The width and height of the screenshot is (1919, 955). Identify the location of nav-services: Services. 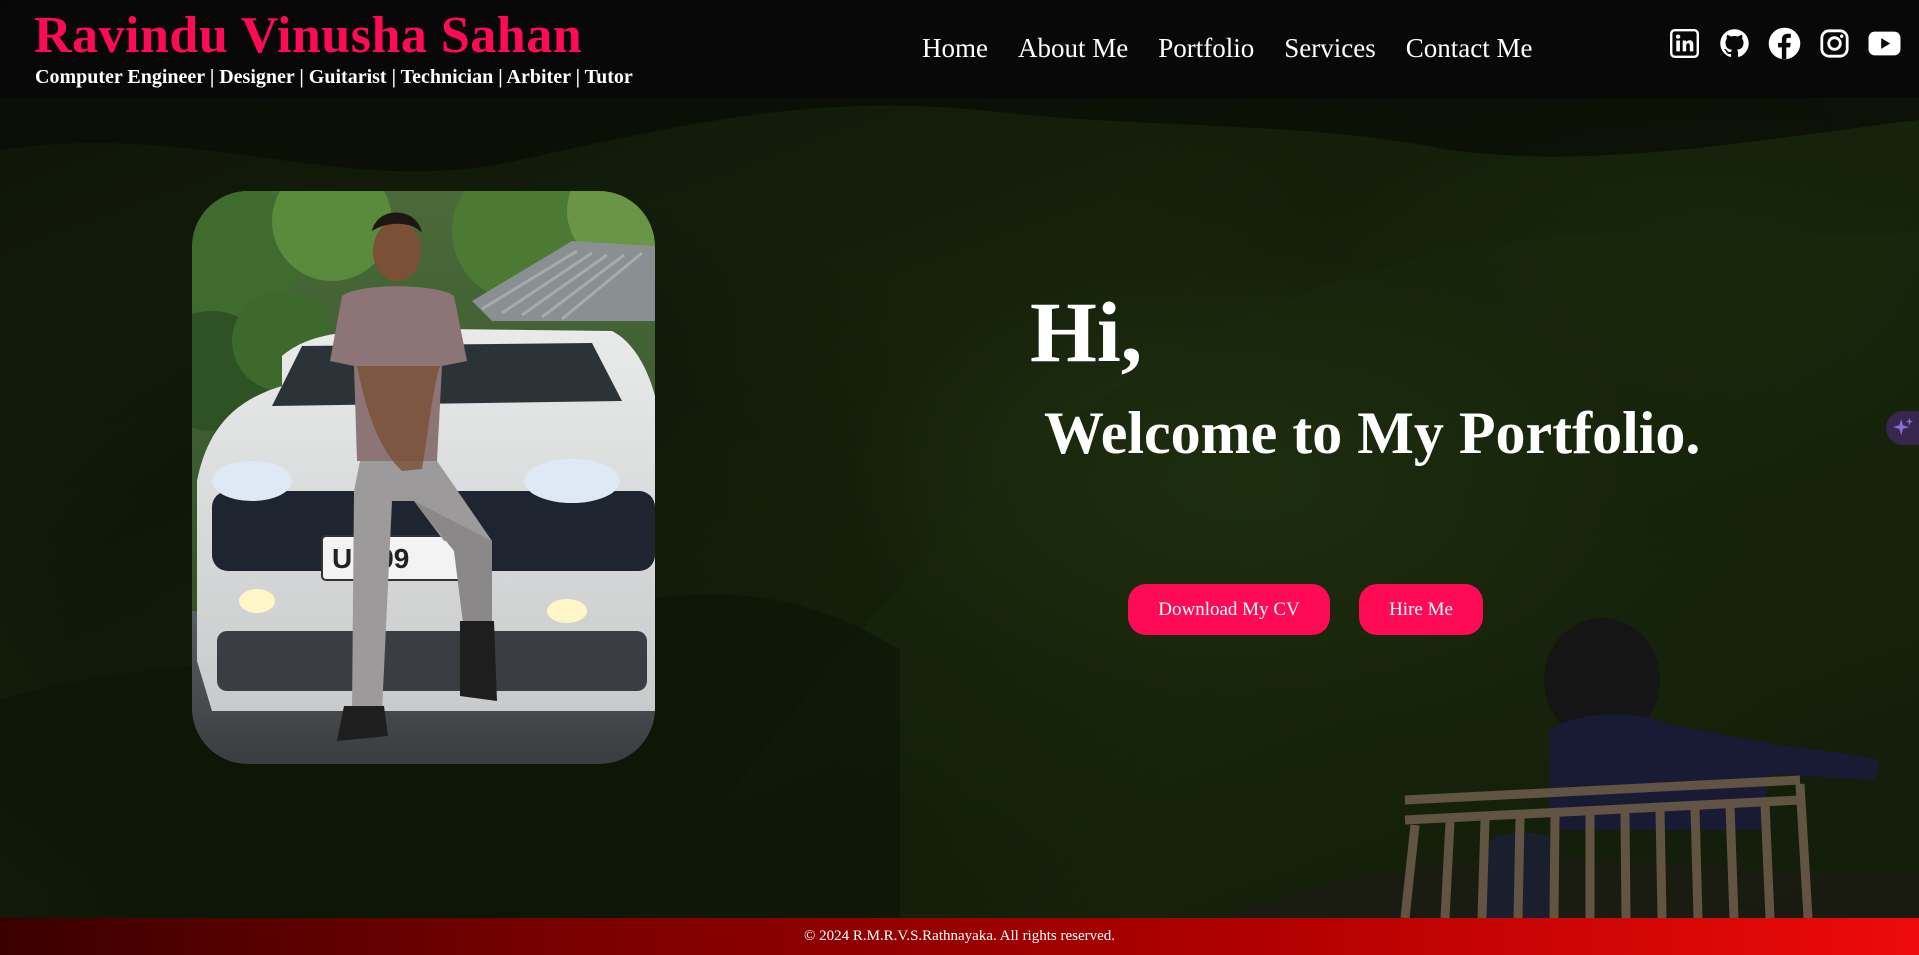
(1329, 48).